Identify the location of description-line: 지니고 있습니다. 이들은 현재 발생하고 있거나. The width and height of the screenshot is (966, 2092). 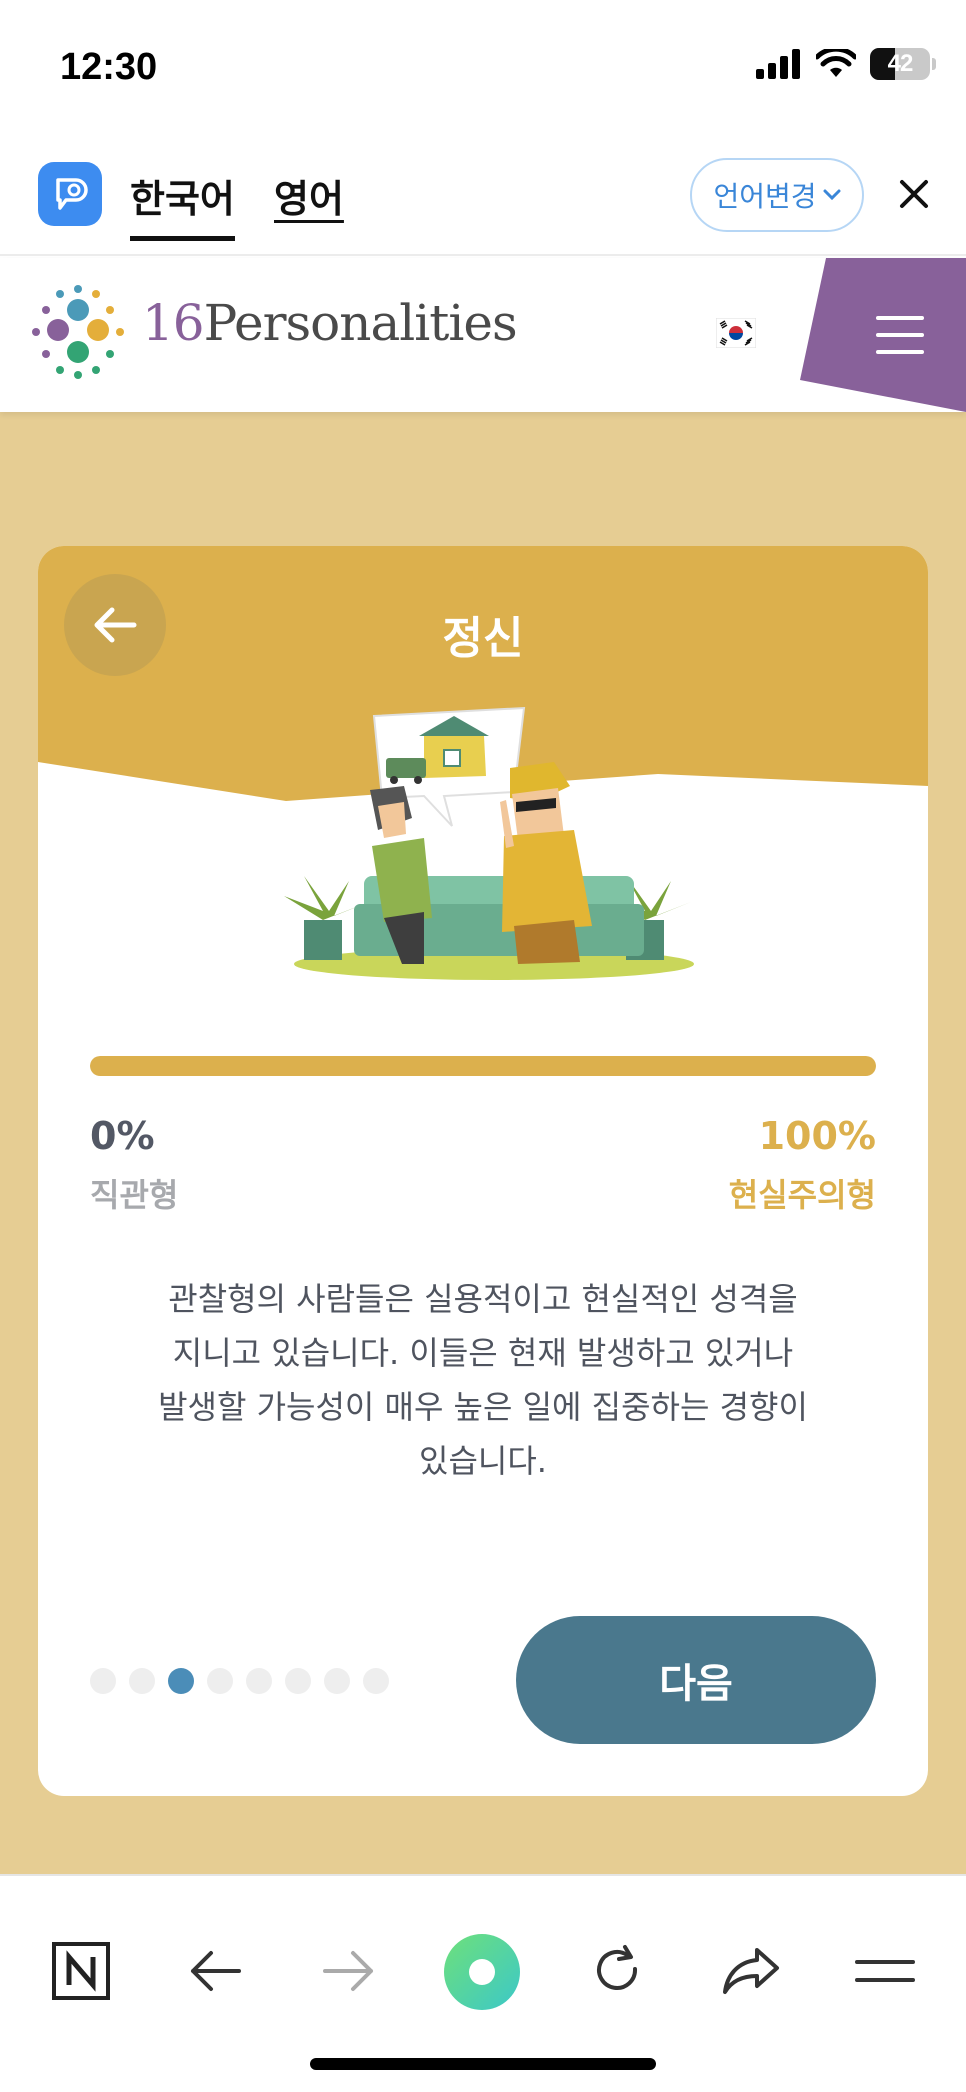
(483, 1353).